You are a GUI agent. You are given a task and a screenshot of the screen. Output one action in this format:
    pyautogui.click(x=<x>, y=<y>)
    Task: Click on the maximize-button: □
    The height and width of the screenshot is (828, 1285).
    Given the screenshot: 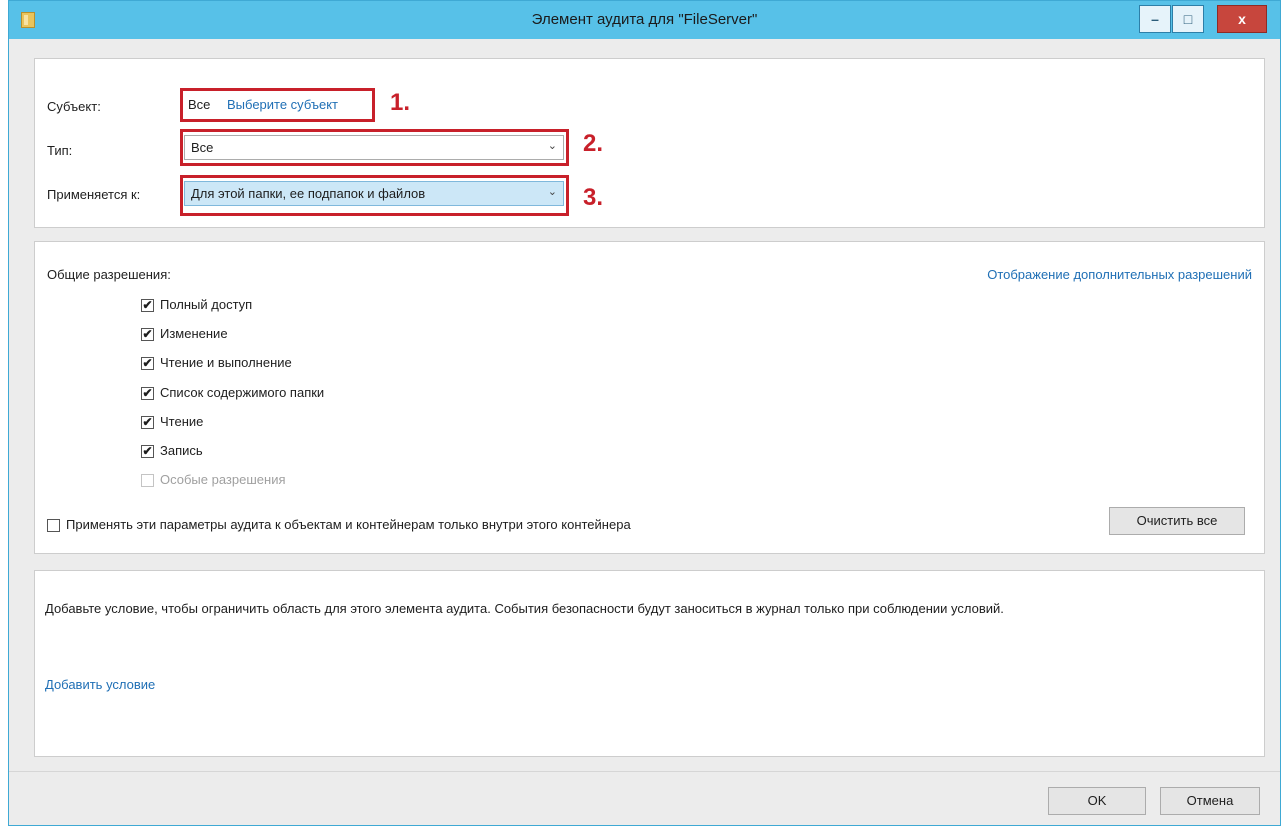 What is the action you would take?
    pyautogui.click(x=1188, y=19)
    